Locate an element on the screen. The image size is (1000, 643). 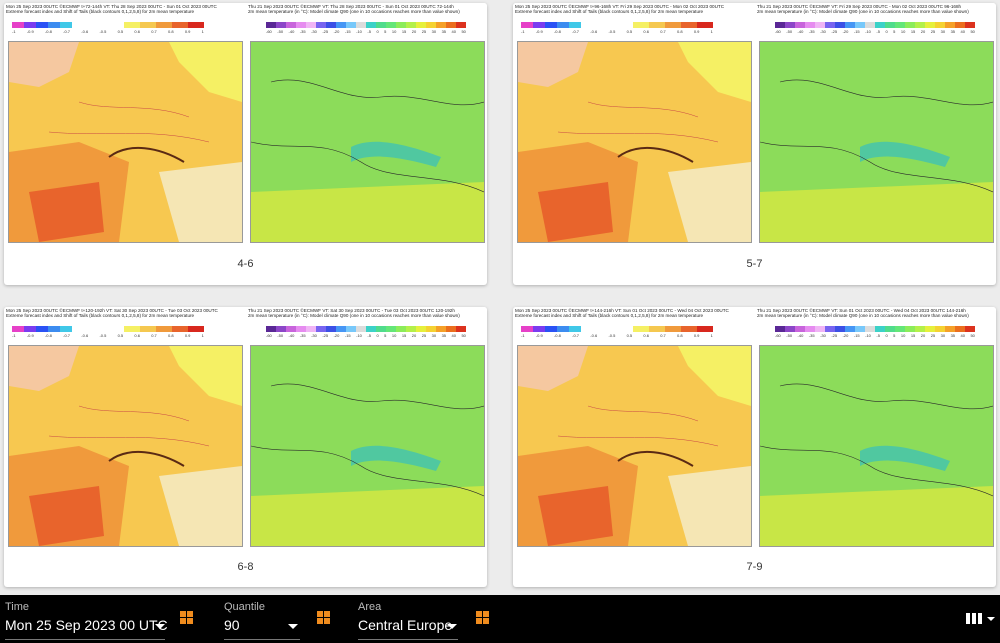
quantile-grid-icon is located at coordinates (323, 617).